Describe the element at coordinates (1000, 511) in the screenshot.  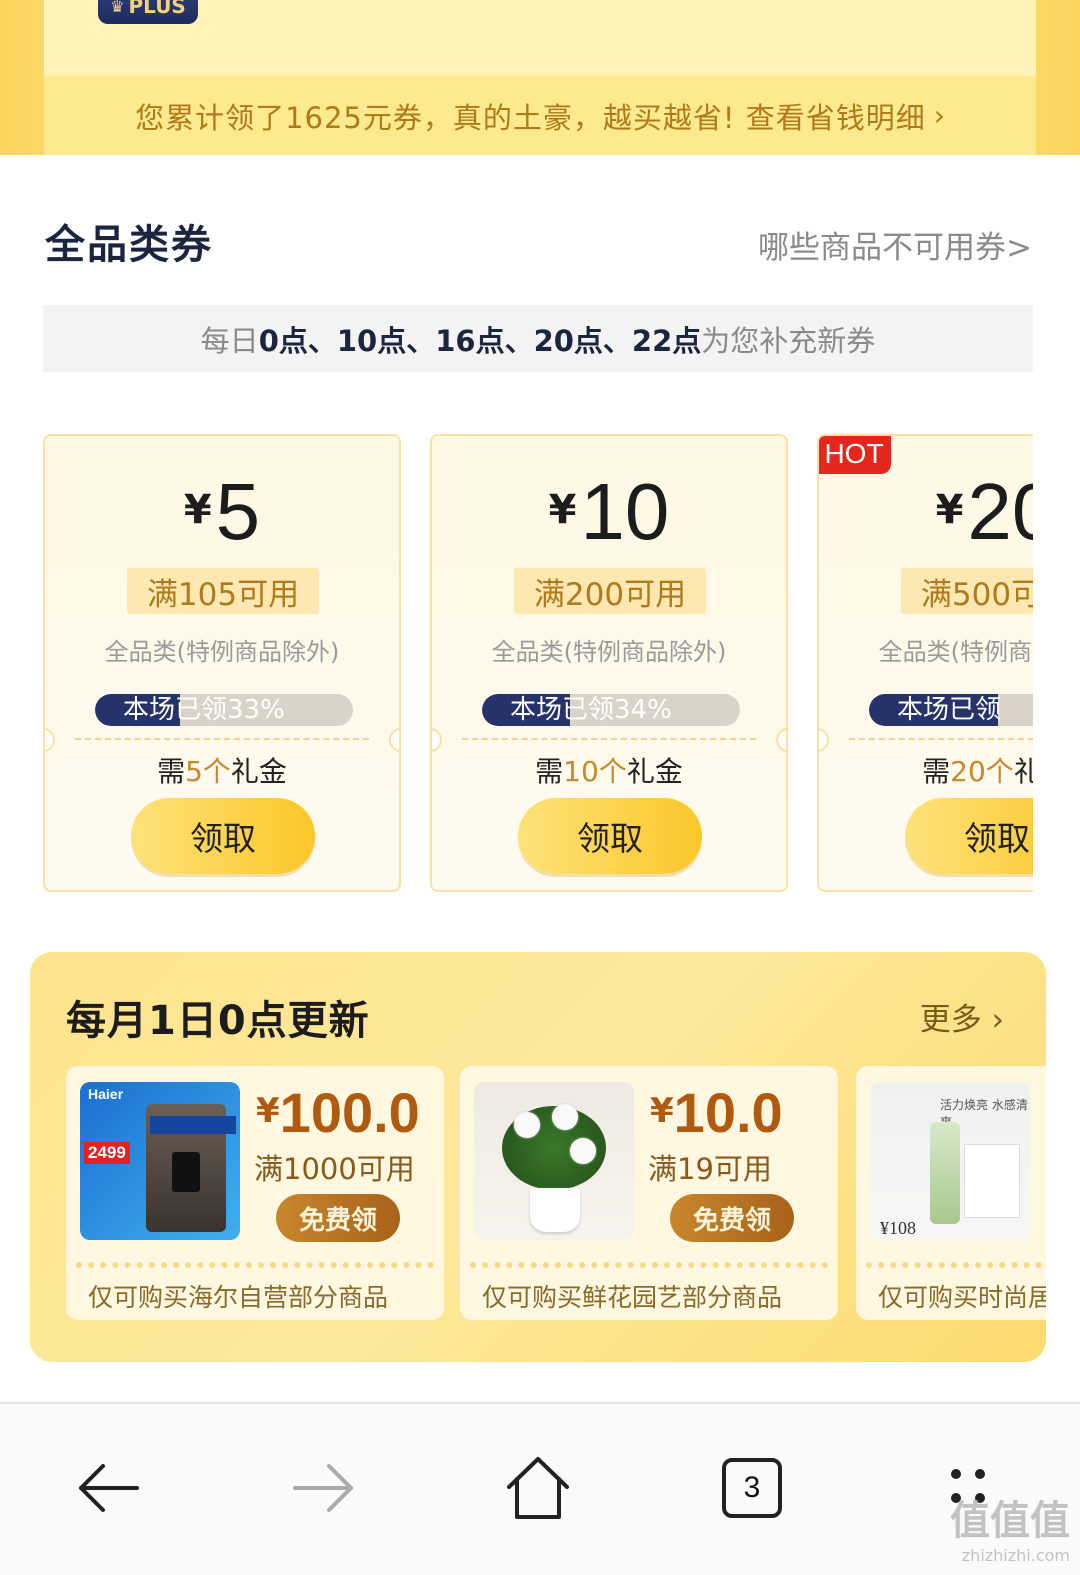
I see `coupon-amount: 20` at that location.